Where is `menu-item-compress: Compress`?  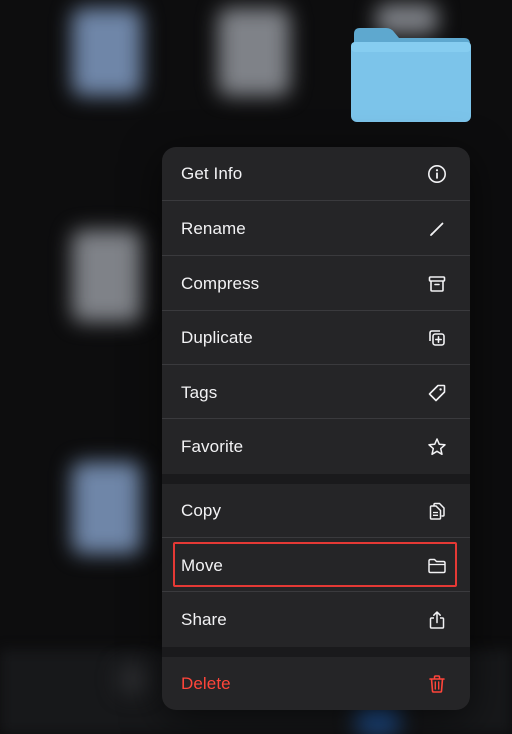 menu-item-compress: Compress is located at coordinates (316, 284).